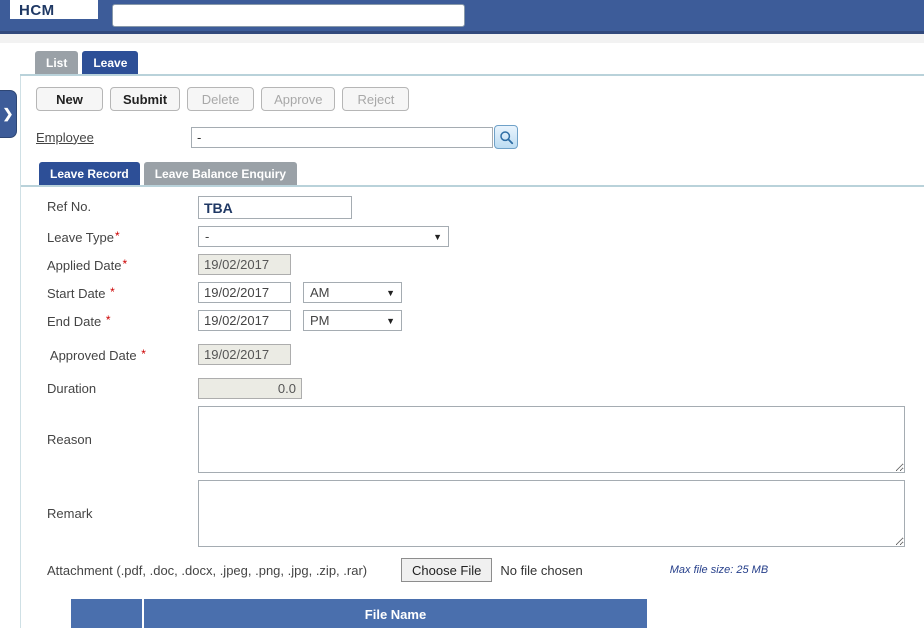 This screenshot has width=924, height=628. I want to click on applied-date-label: Applied Date*, so click(87, 265).